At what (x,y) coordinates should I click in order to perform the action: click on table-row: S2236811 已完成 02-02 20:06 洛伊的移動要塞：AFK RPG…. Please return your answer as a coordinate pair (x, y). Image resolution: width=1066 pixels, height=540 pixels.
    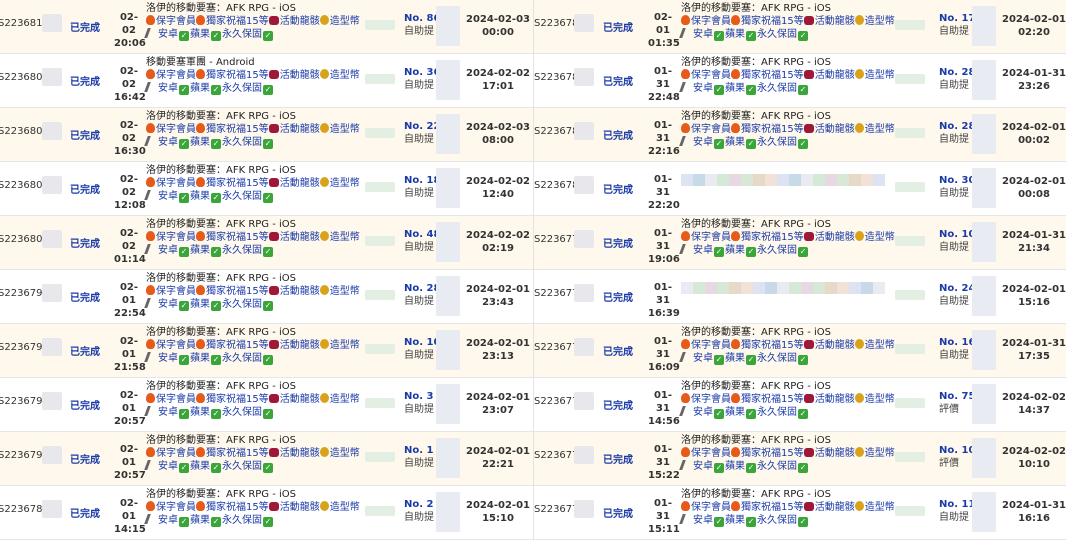
    Looking at the image, I should click on (266, 27).